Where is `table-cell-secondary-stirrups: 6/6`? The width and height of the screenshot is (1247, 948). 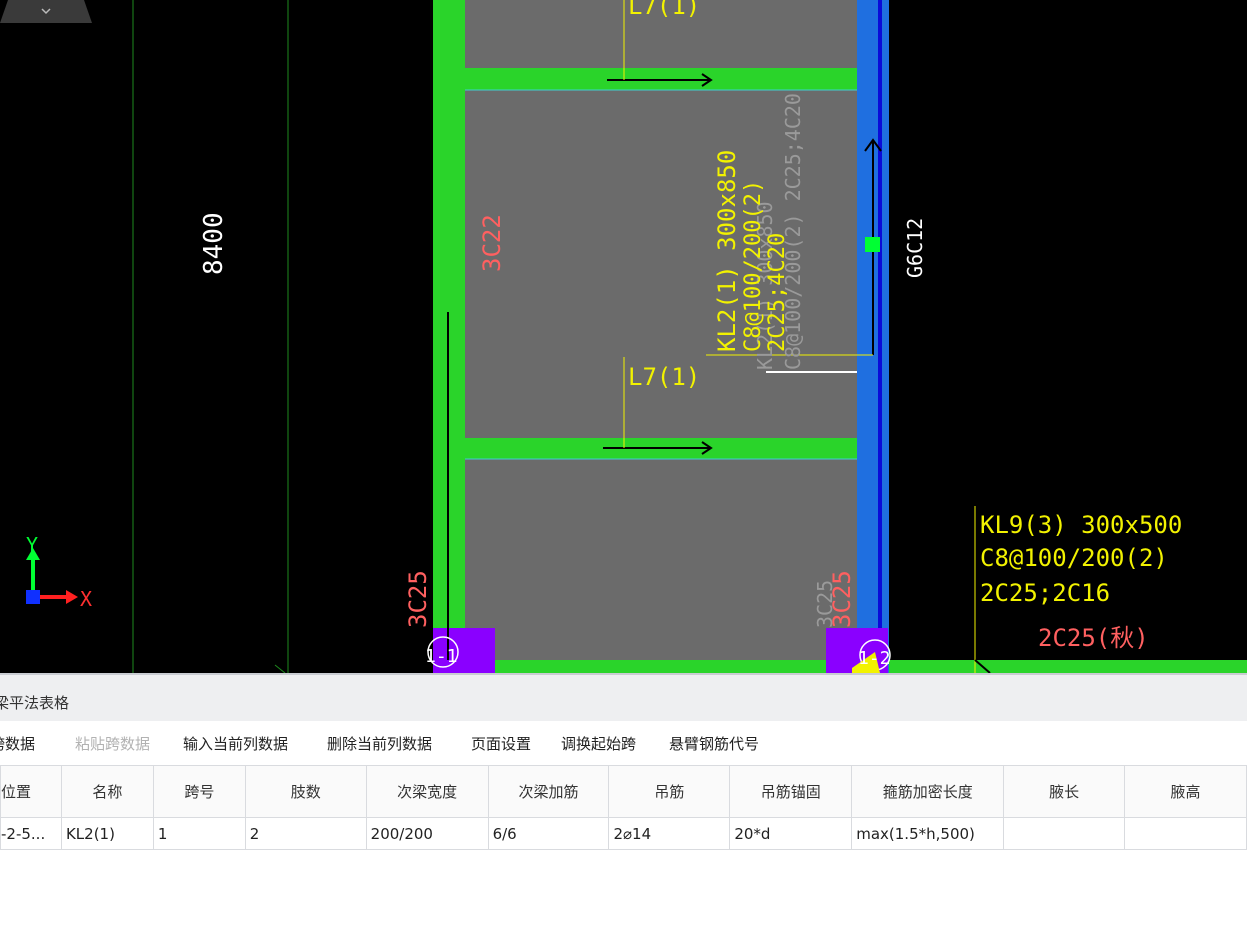 table-cell-secondary-stirrups: 6/6 is located at coordinates (548, 833).